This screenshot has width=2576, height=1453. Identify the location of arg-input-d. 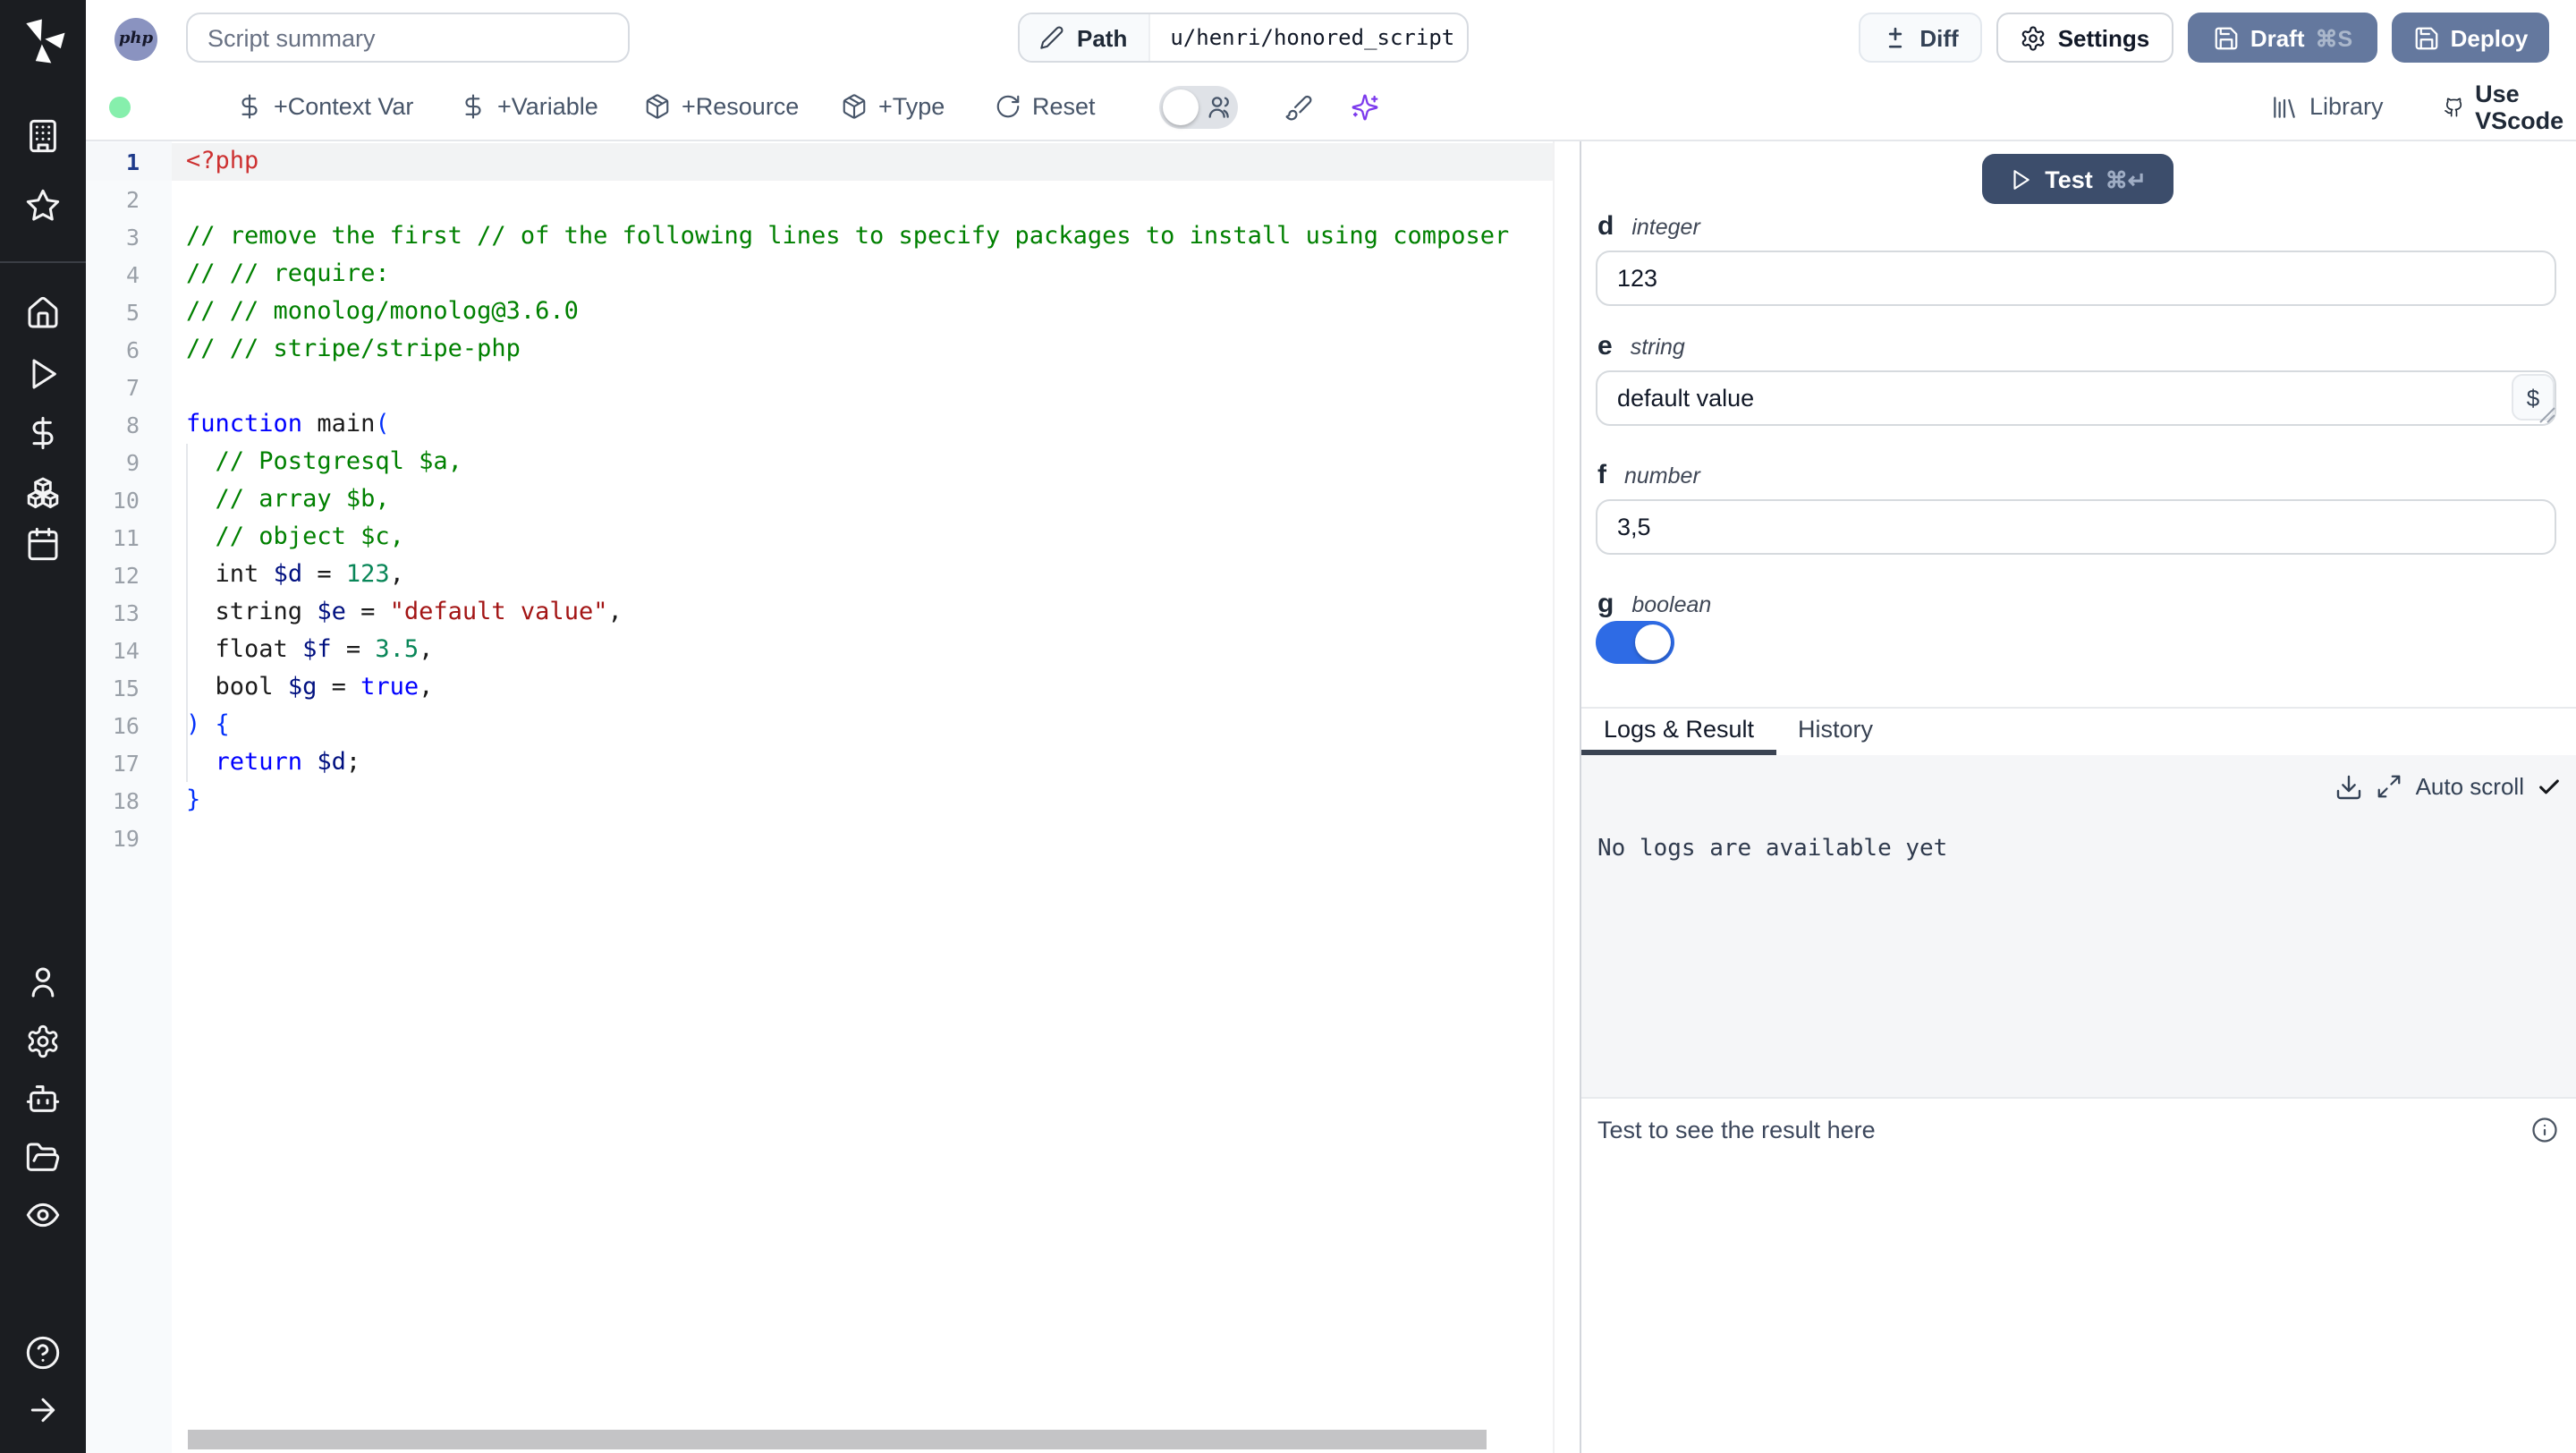
(2076, 278).